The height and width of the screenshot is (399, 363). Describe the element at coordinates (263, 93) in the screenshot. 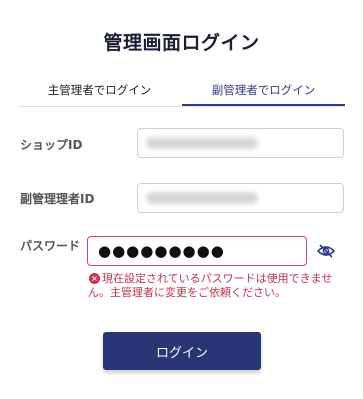

I see `tab-sub-admin: 副管理者でログイン` at that location.